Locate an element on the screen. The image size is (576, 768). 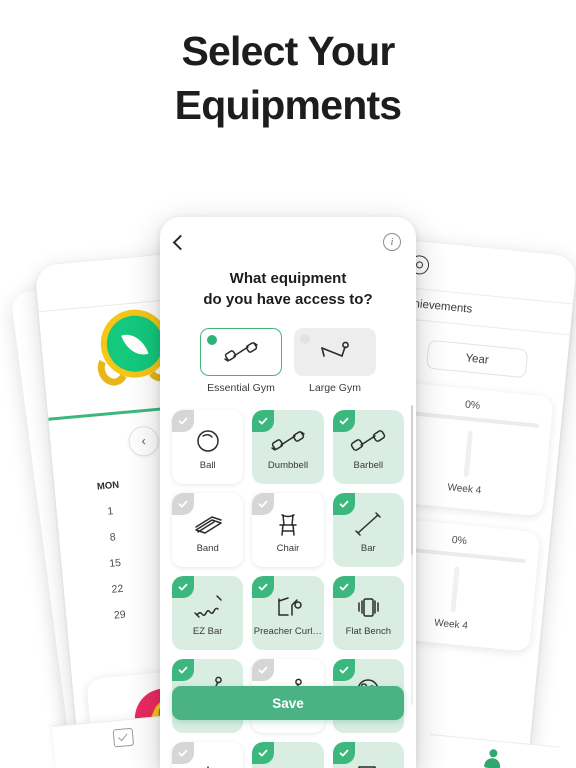
chevron-left-icon: ‹ is located at coordinates (143, 441).